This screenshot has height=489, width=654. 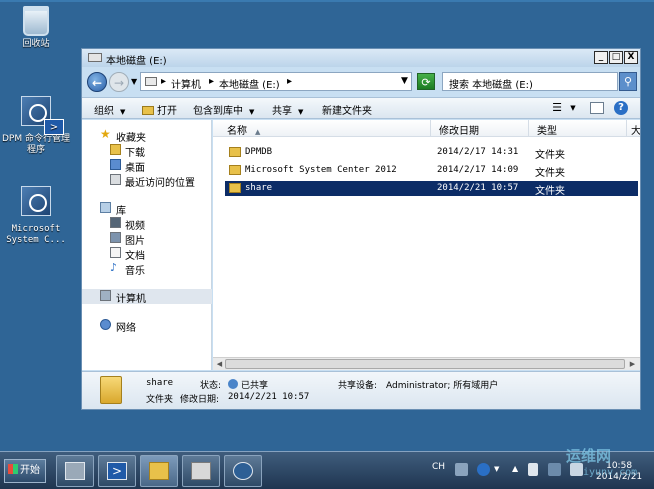 What do you see at coordinates (442, 386) in the screenshot?
I see `details-share-value: Administrator; 所有域用户` at bounding box center [442, 386].